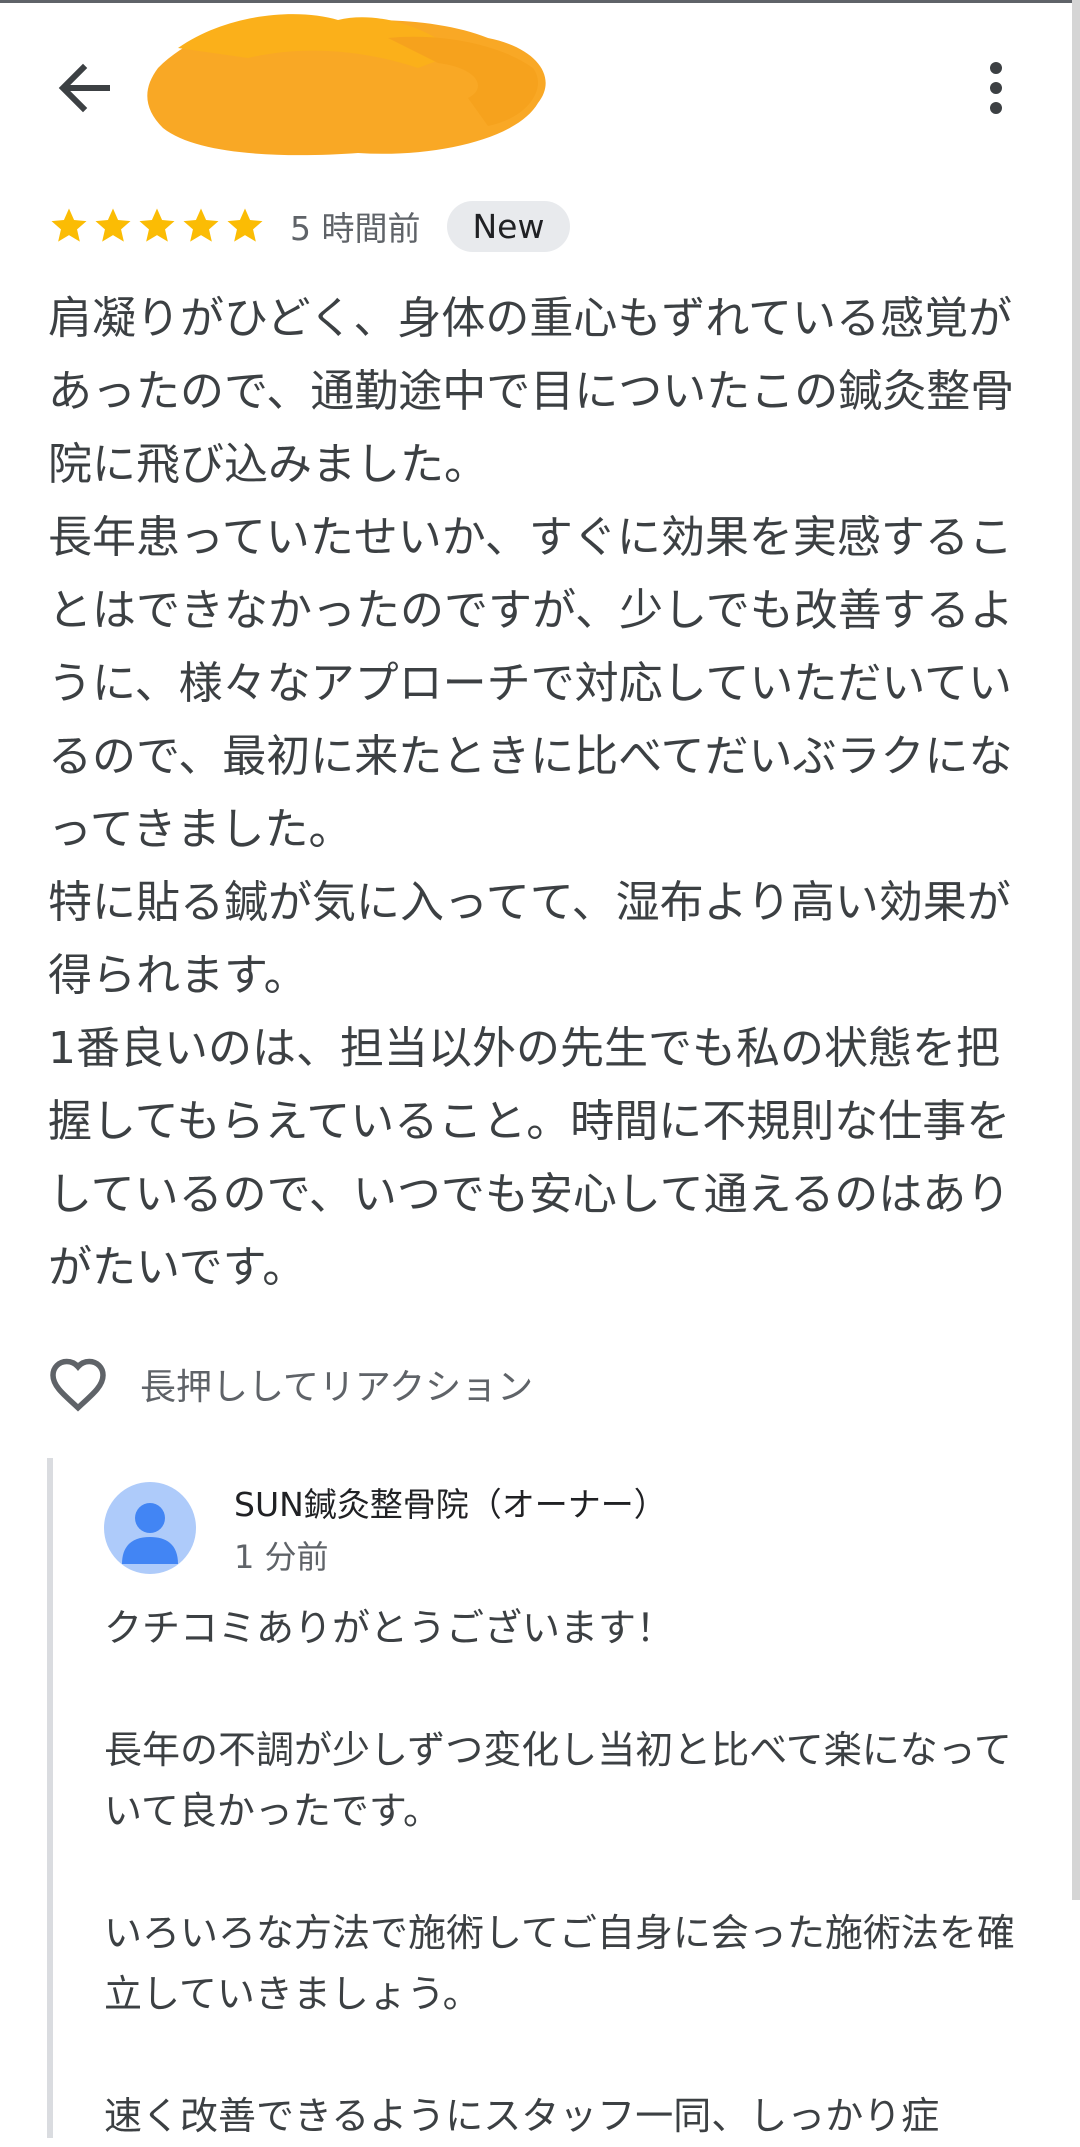  Describe the element at coordinates (50, 1798) in the screenshot. I see `reply-indent-line` at that location.